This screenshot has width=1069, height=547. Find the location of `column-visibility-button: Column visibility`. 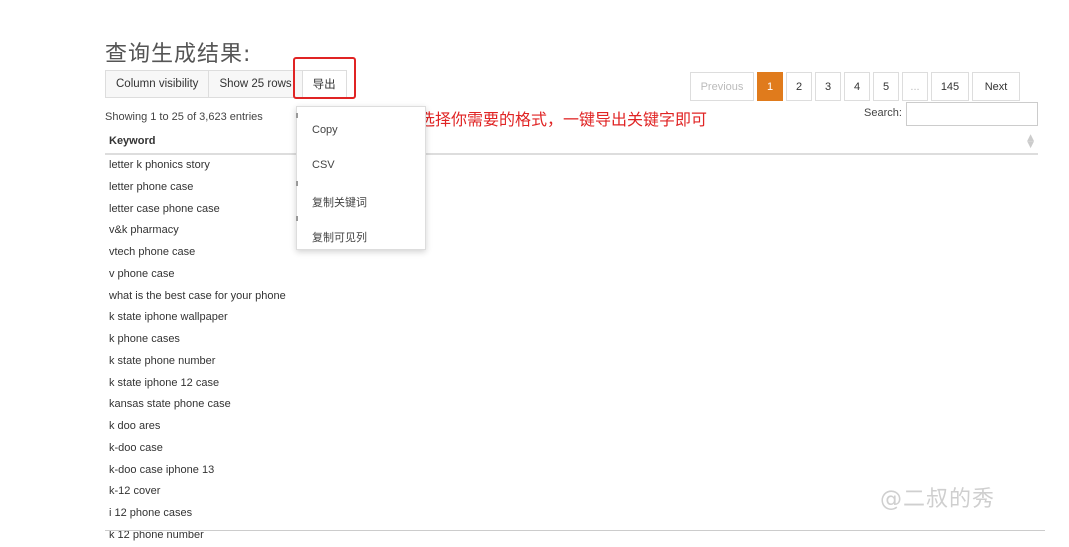

column-visibility-button: Column visibility is located at coordinates (157, 84).